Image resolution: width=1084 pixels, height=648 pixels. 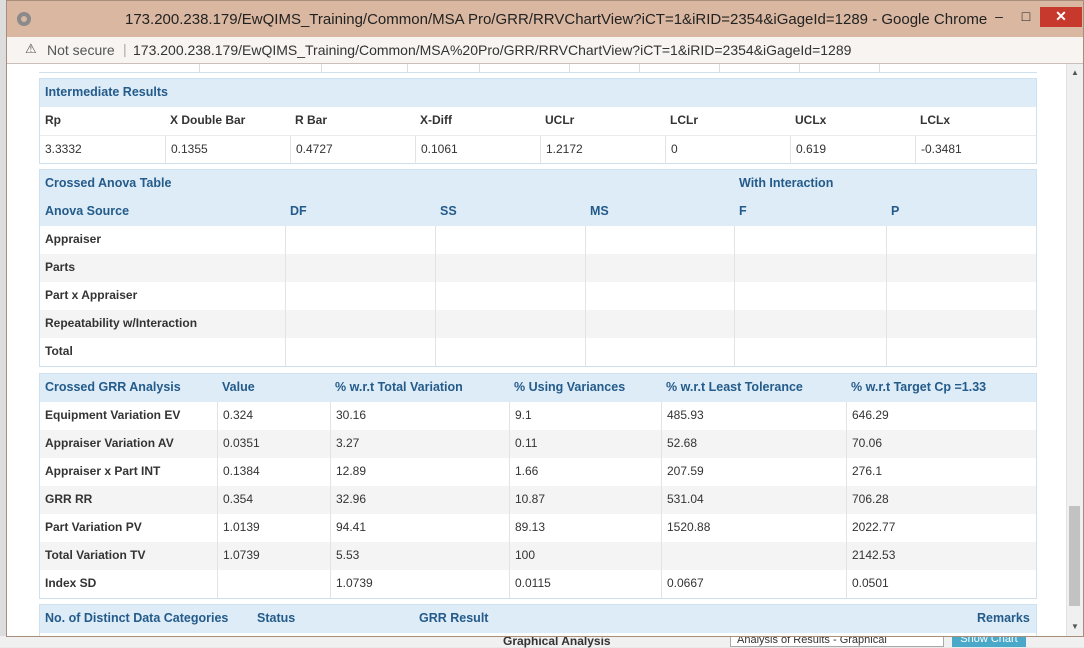 What do you see at coordinates (852, 150) in the screenshot?
I see `intermediate-value-cell: 0.619` at bounding box center [852, 150].